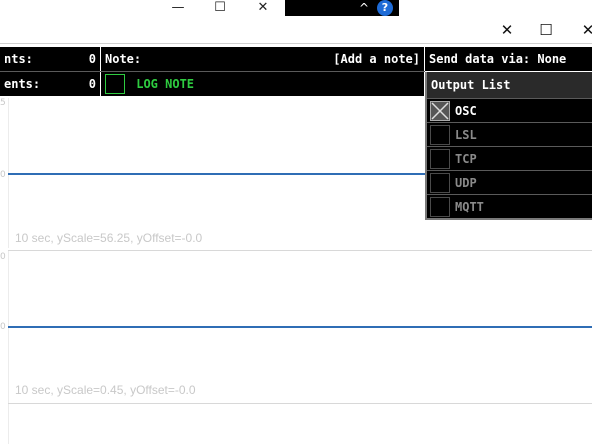  I want to click on window-maximize-icon: ☐, so click(546, 30).